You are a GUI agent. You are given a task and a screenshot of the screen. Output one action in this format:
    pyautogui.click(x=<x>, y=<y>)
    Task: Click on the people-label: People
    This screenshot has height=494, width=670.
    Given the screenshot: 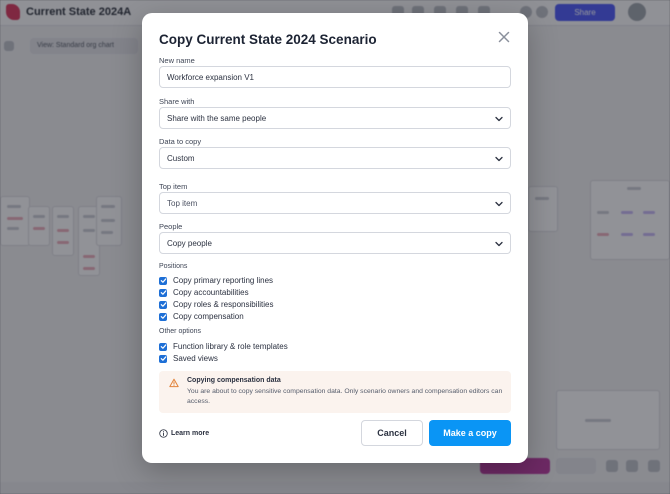 What is the action you would take?
    pyautogui.click(x=171, y=226)
    